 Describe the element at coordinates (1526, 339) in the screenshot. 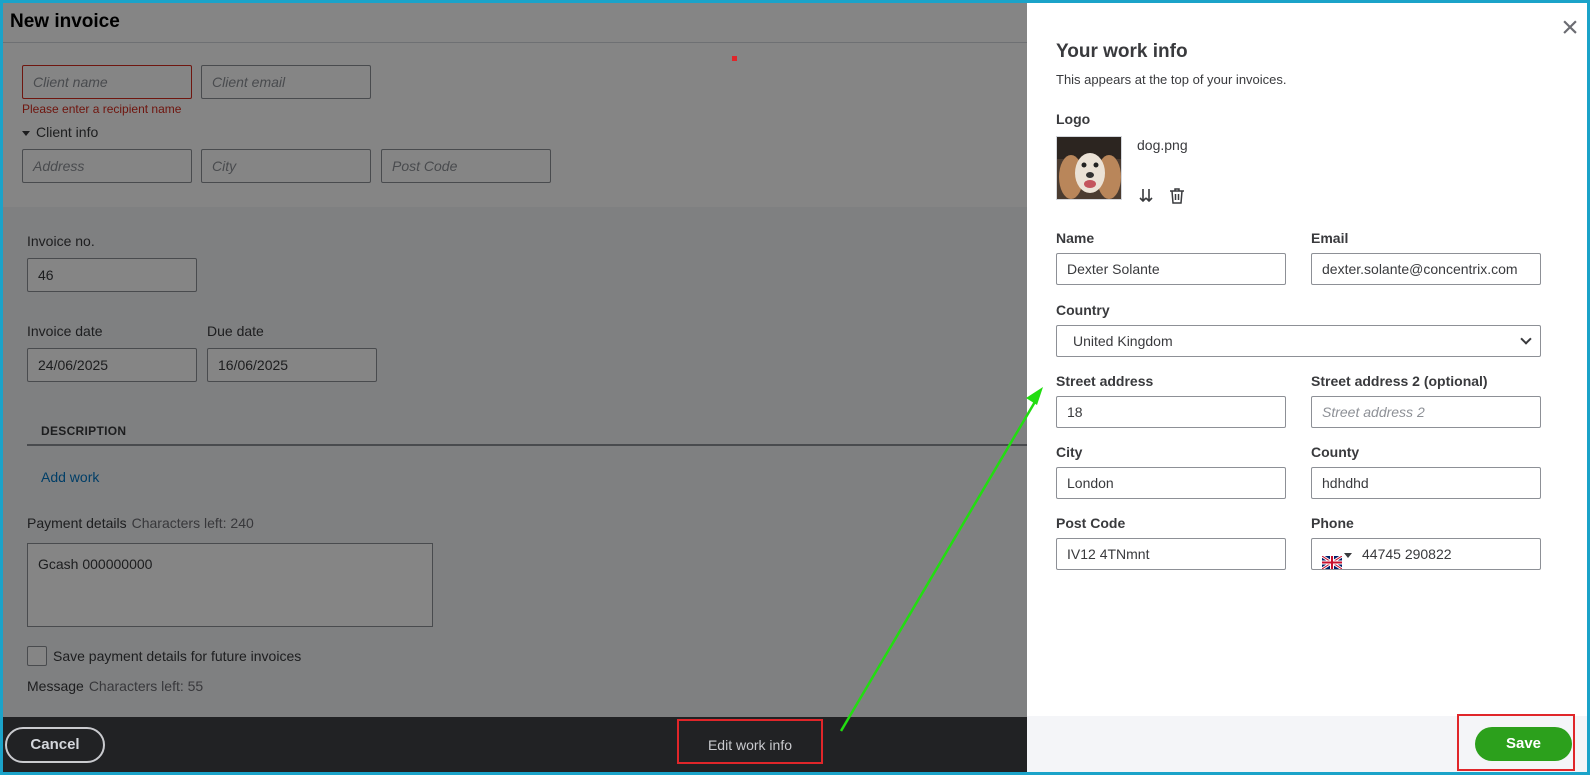

I see `chevron-down-icon` at that location.